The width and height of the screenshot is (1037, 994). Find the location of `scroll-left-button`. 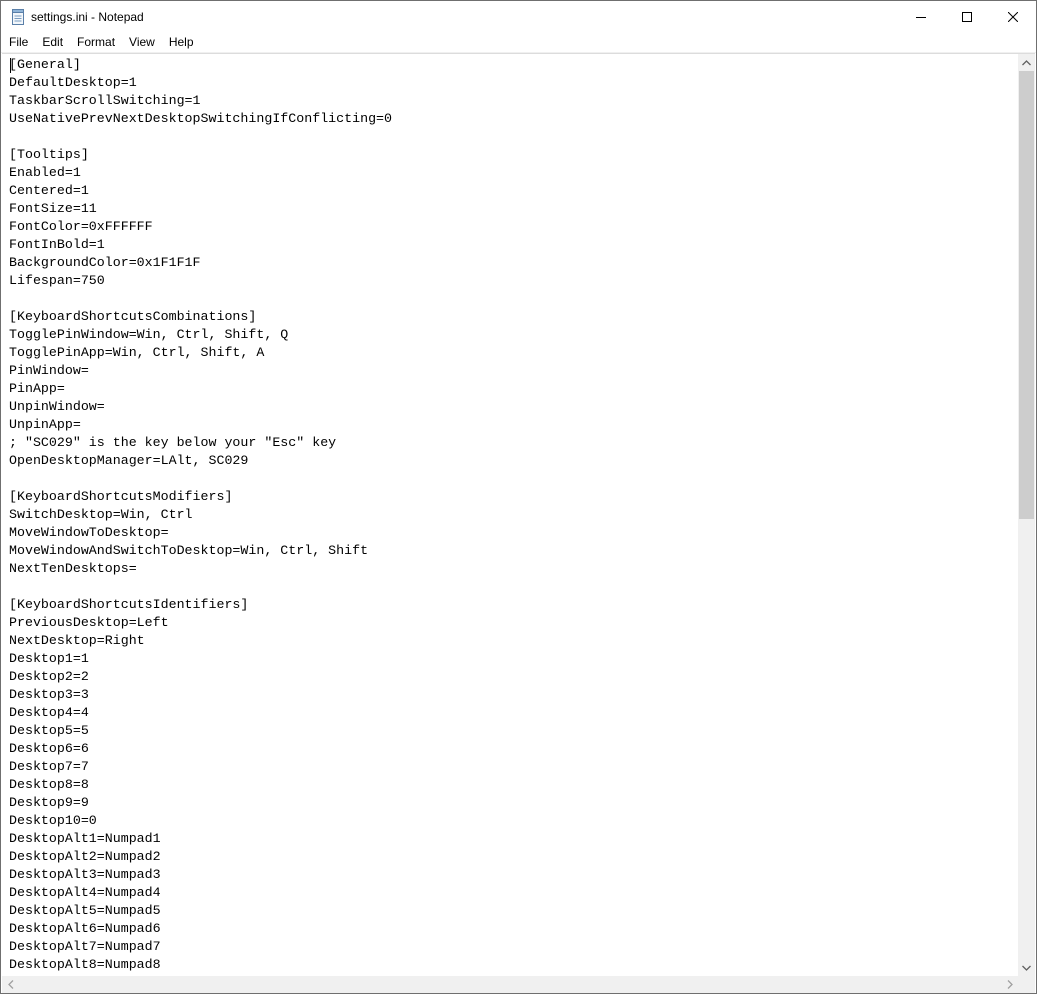

scroll-left-button is located at coordinates (10, 984).